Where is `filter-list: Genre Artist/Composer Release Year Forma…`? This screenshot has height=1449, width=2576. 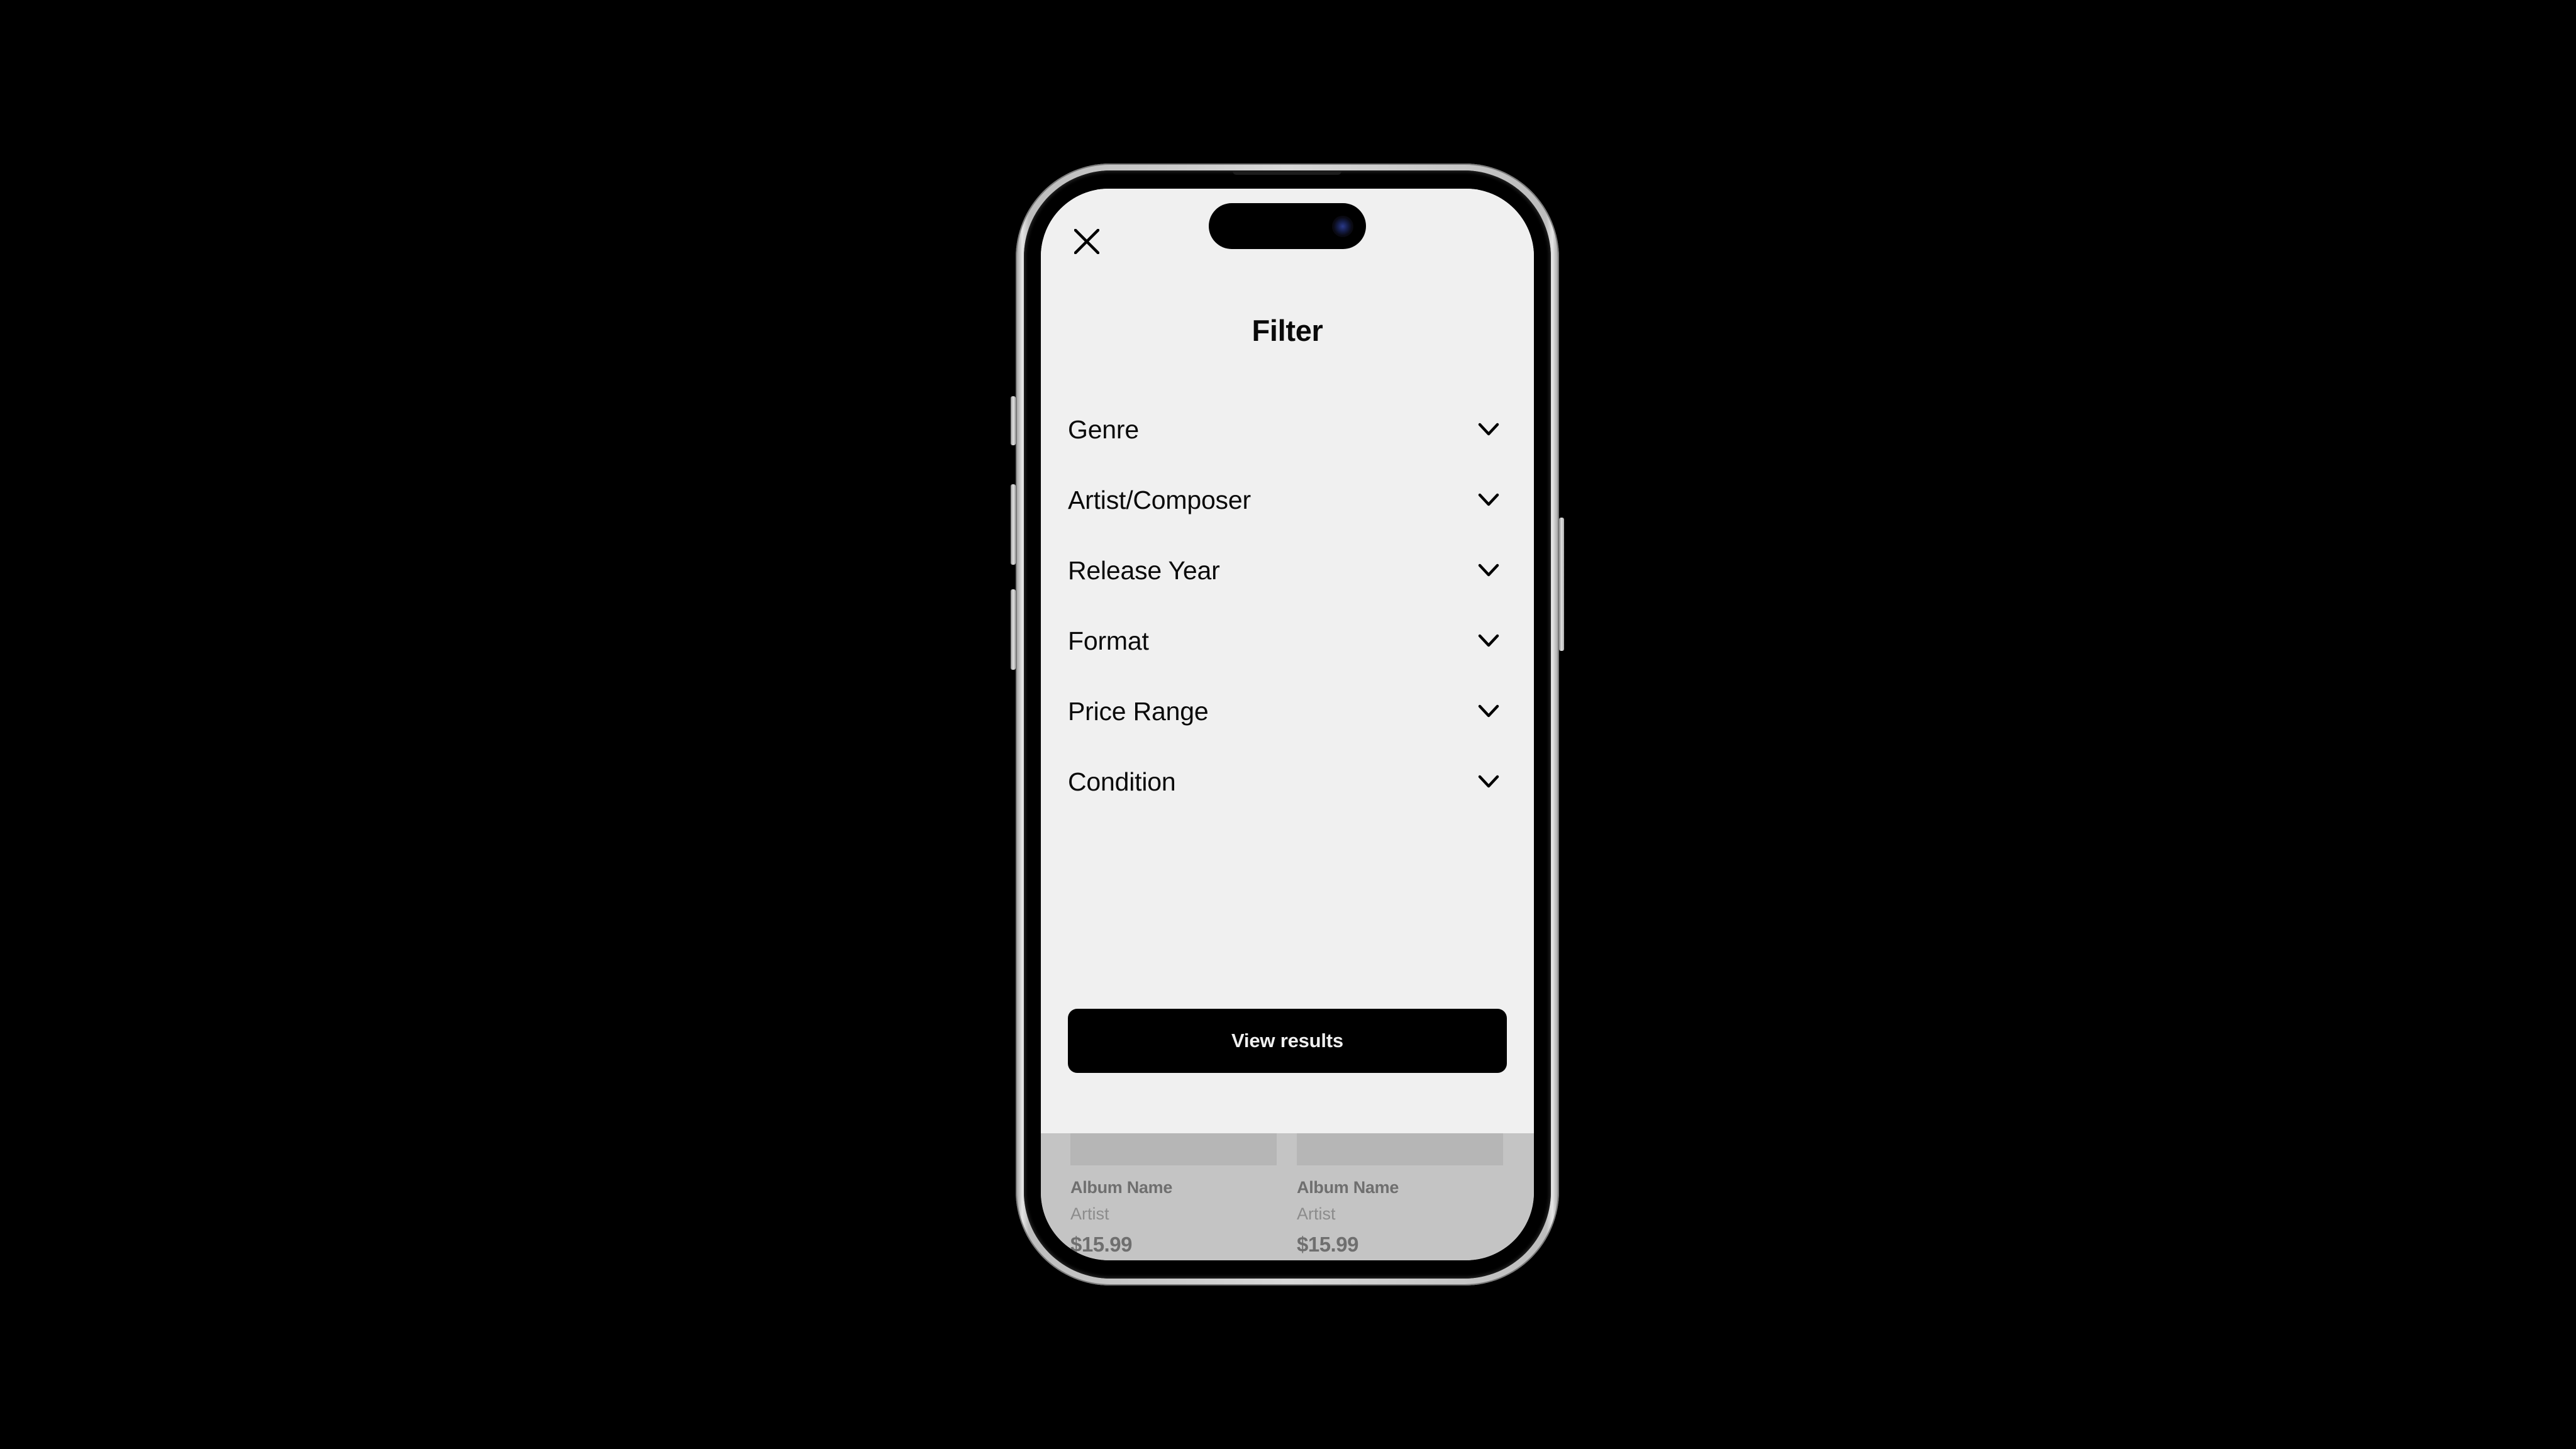
filter-list: Genre Artist/Composer Release Year Forma… is located at coordinates (1288, 605).